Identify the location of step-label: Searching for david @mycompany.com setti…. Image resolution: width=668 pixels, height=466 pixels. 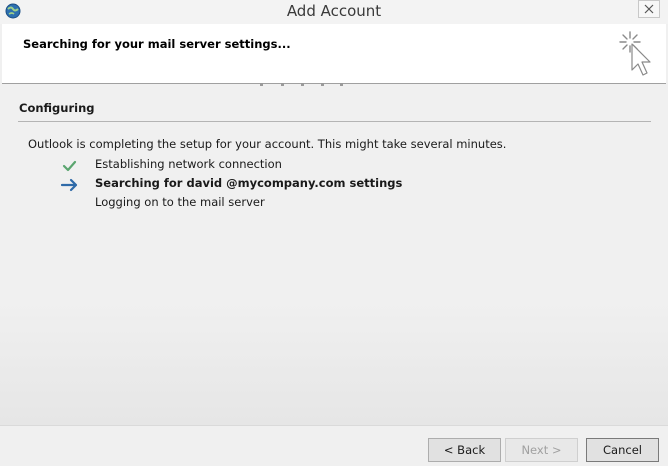
(249, 183).